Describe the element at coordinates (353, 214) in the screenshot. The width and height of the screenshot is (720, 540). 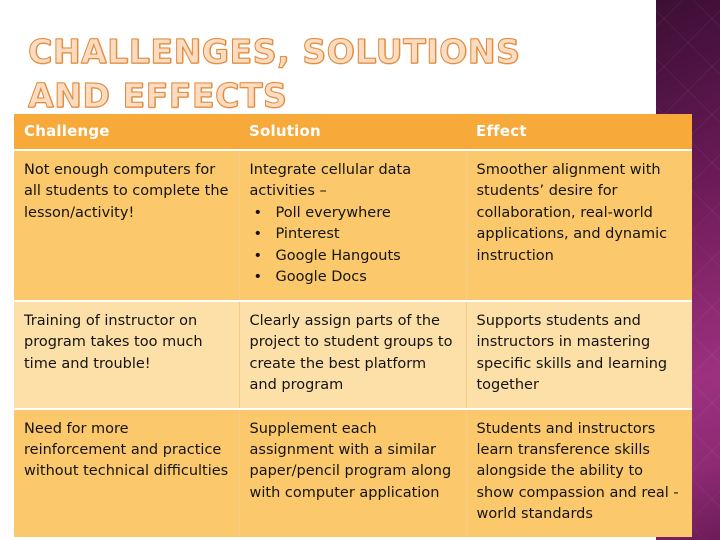
I see `list-item: Poll everywhere` at that location.